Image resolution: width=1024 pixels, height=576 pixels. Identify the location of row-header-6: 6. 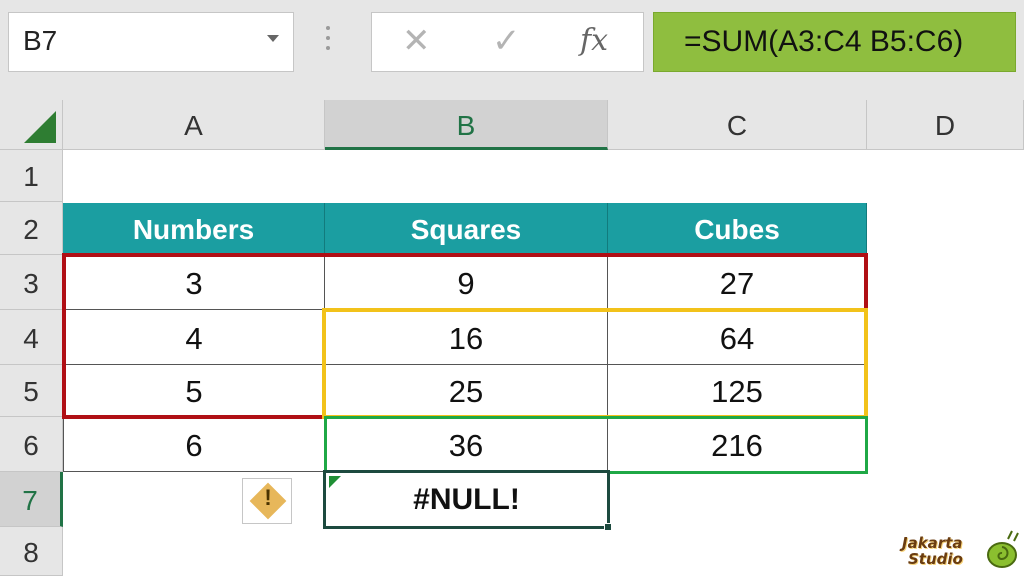
(31, 444).